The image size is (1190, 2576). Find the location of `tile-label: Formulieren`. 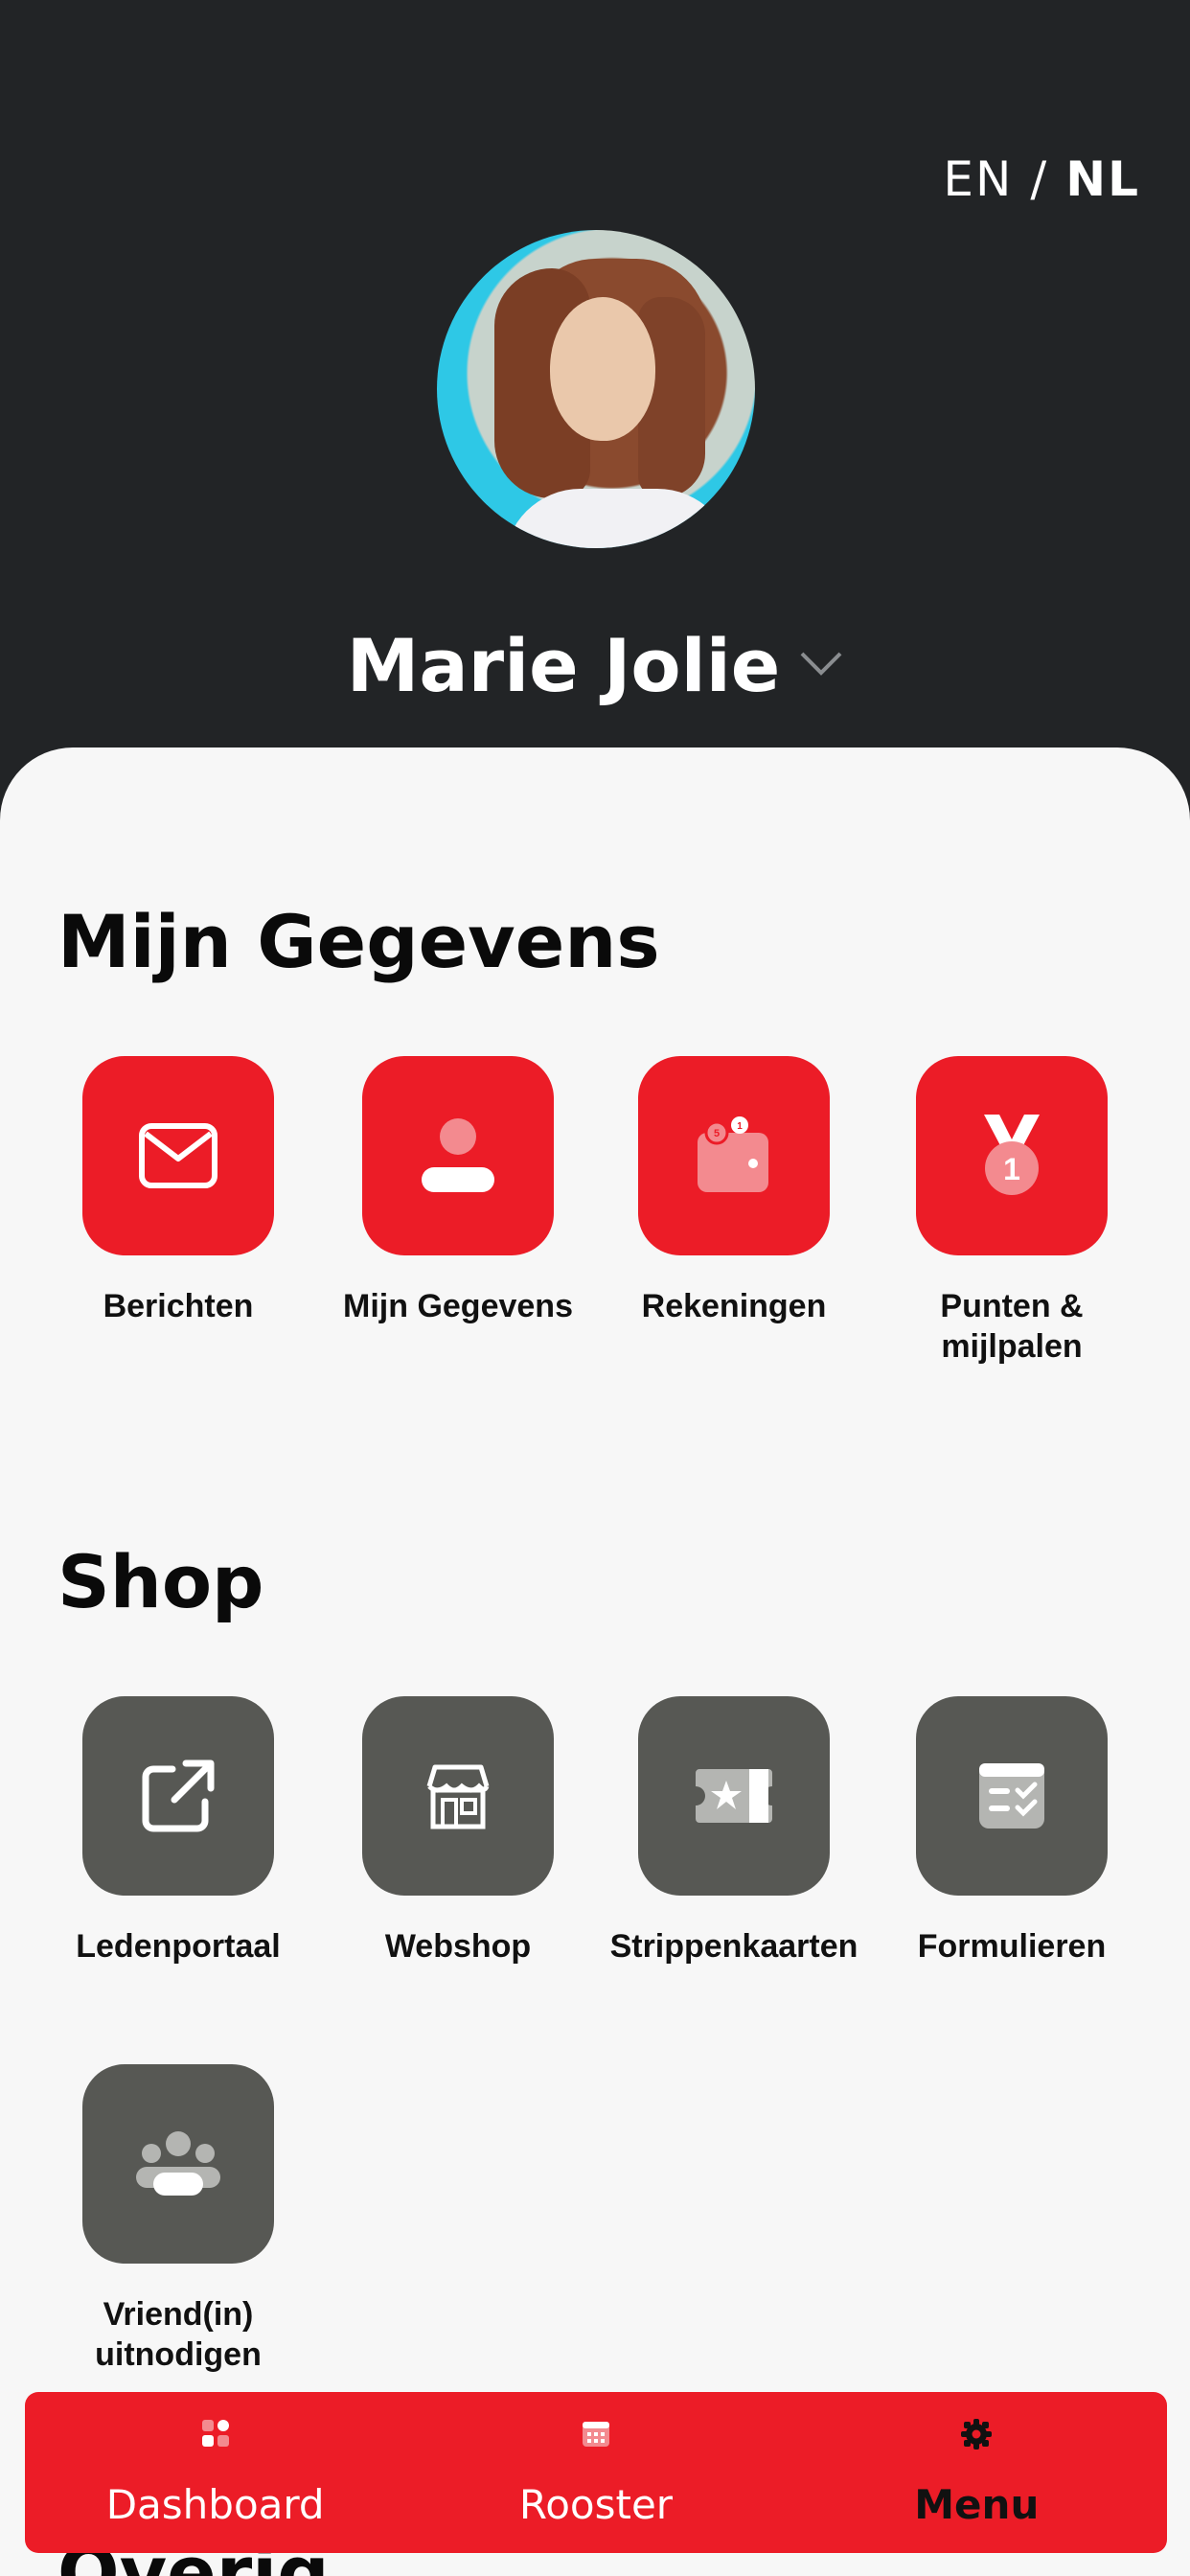

tile-label: Formulieren is located at coordinates (1012, 1947).